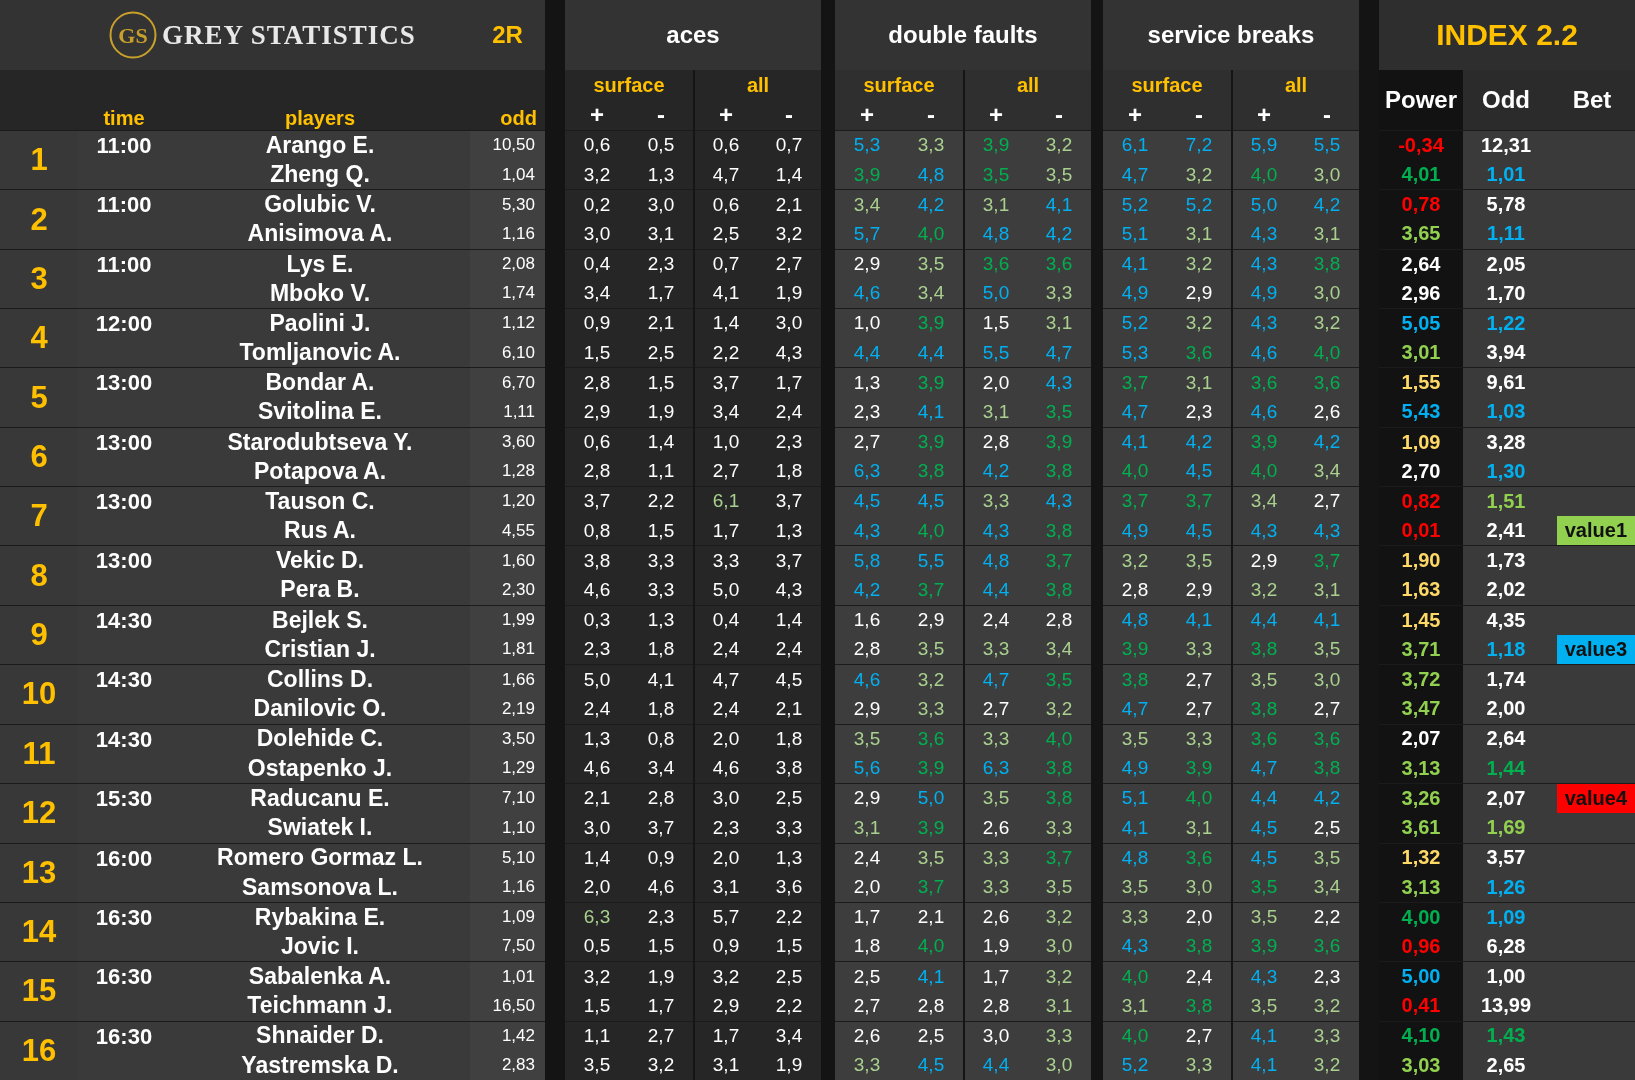 This screenshot has width=1635, height=1080. What do you see at coordinates (507, 827) in the screenshot?
I see `odd-value: 1,10` at bounding box center [507, 827].